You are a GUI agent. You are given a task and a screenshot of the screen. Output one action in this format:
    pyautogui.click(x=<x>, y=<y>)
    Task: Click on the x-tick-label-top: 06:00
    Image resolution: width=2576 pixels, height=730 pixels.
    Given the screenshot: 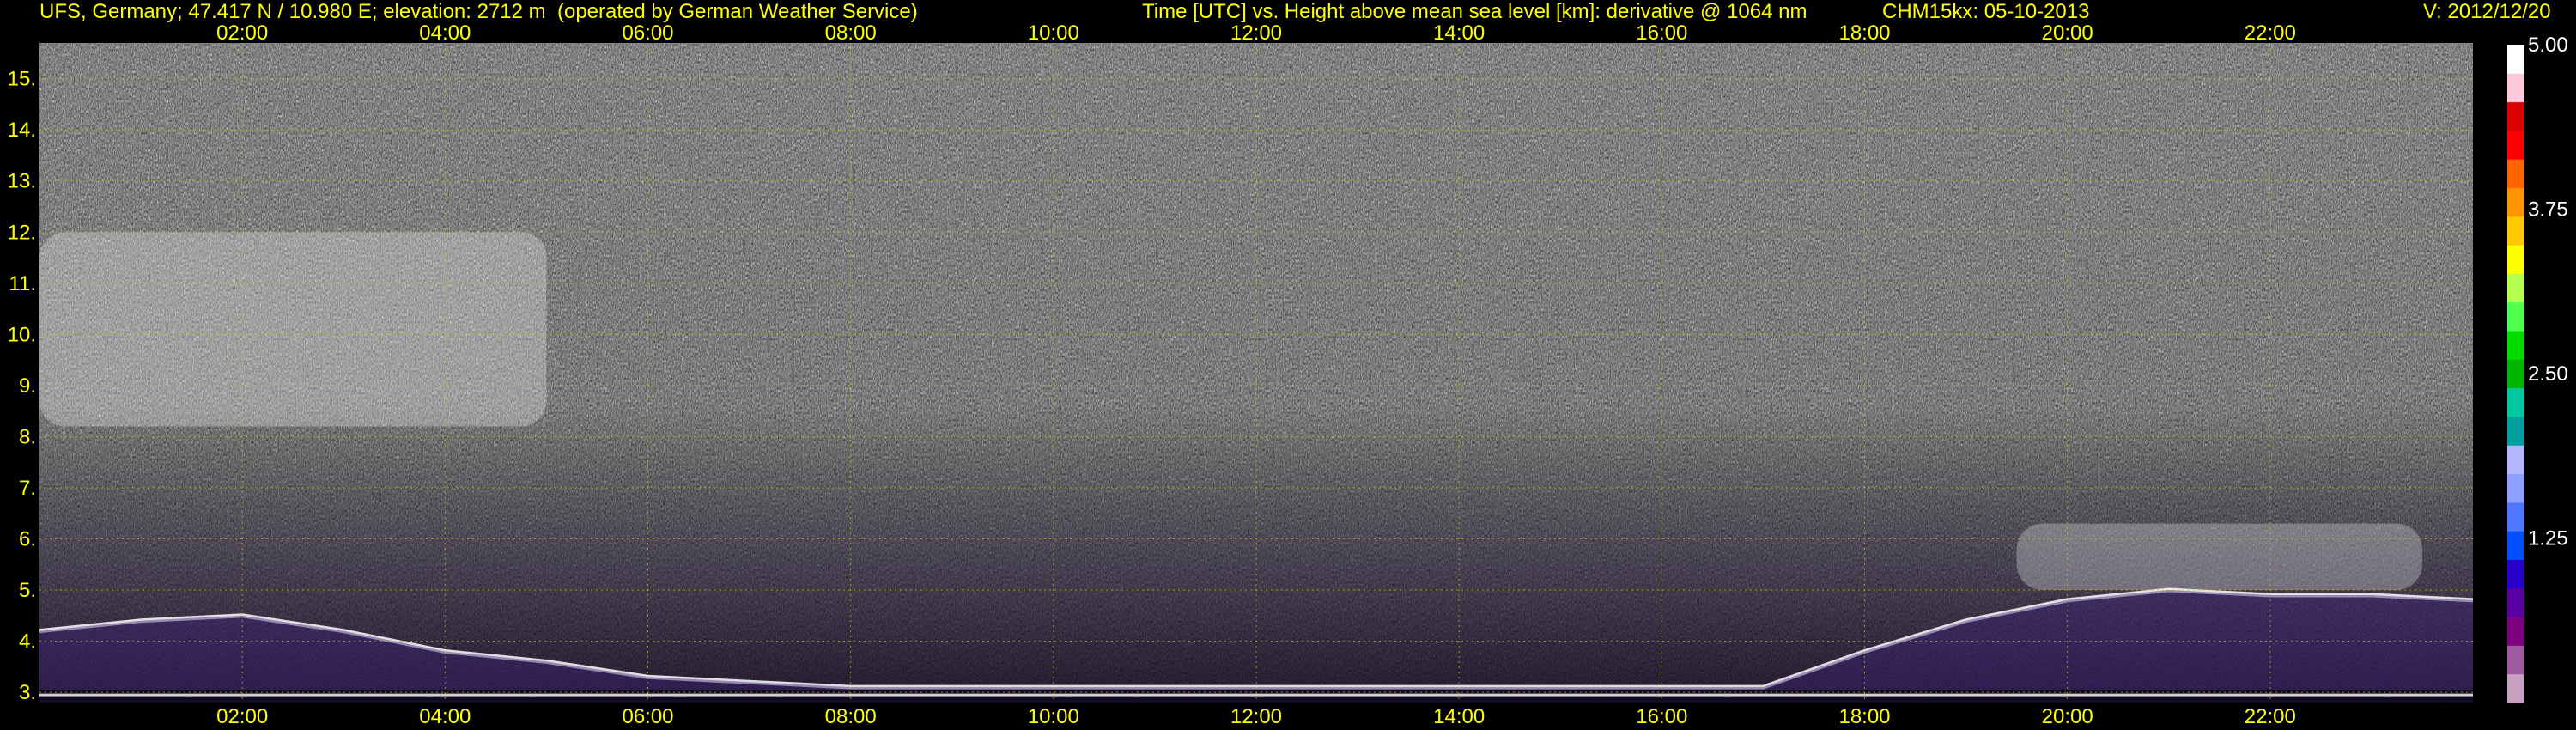 What is the action you would take?
    pyautogui.click(x=647, y=33)
    